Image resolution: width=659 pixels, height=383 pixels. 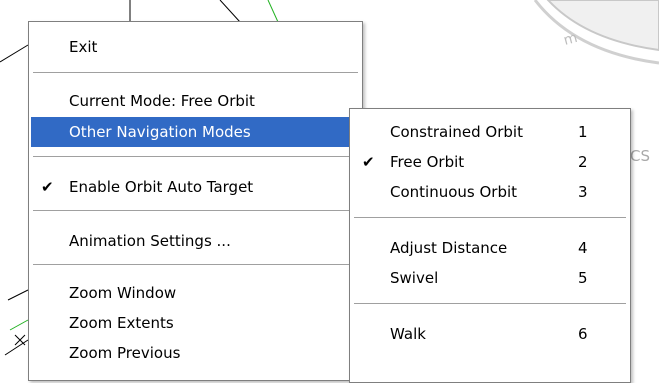 I want to click on submenu-item-label: Adjust Distance, so click(x=449, y=248).